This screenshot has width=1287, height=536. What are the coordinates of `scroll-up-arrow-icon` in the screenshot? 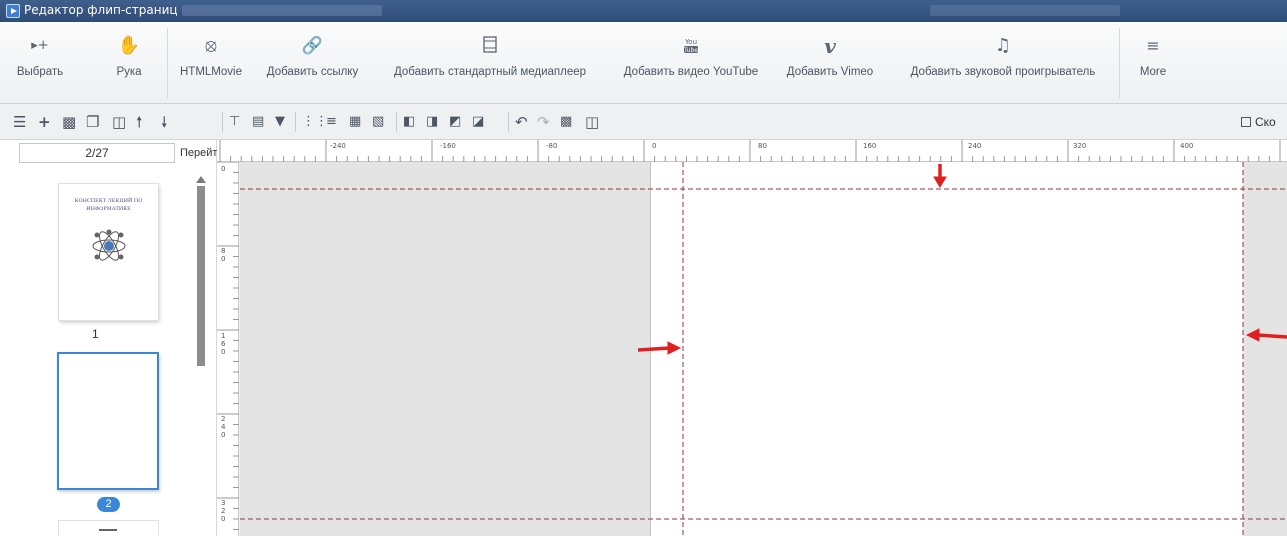 It's located at (201, 179).